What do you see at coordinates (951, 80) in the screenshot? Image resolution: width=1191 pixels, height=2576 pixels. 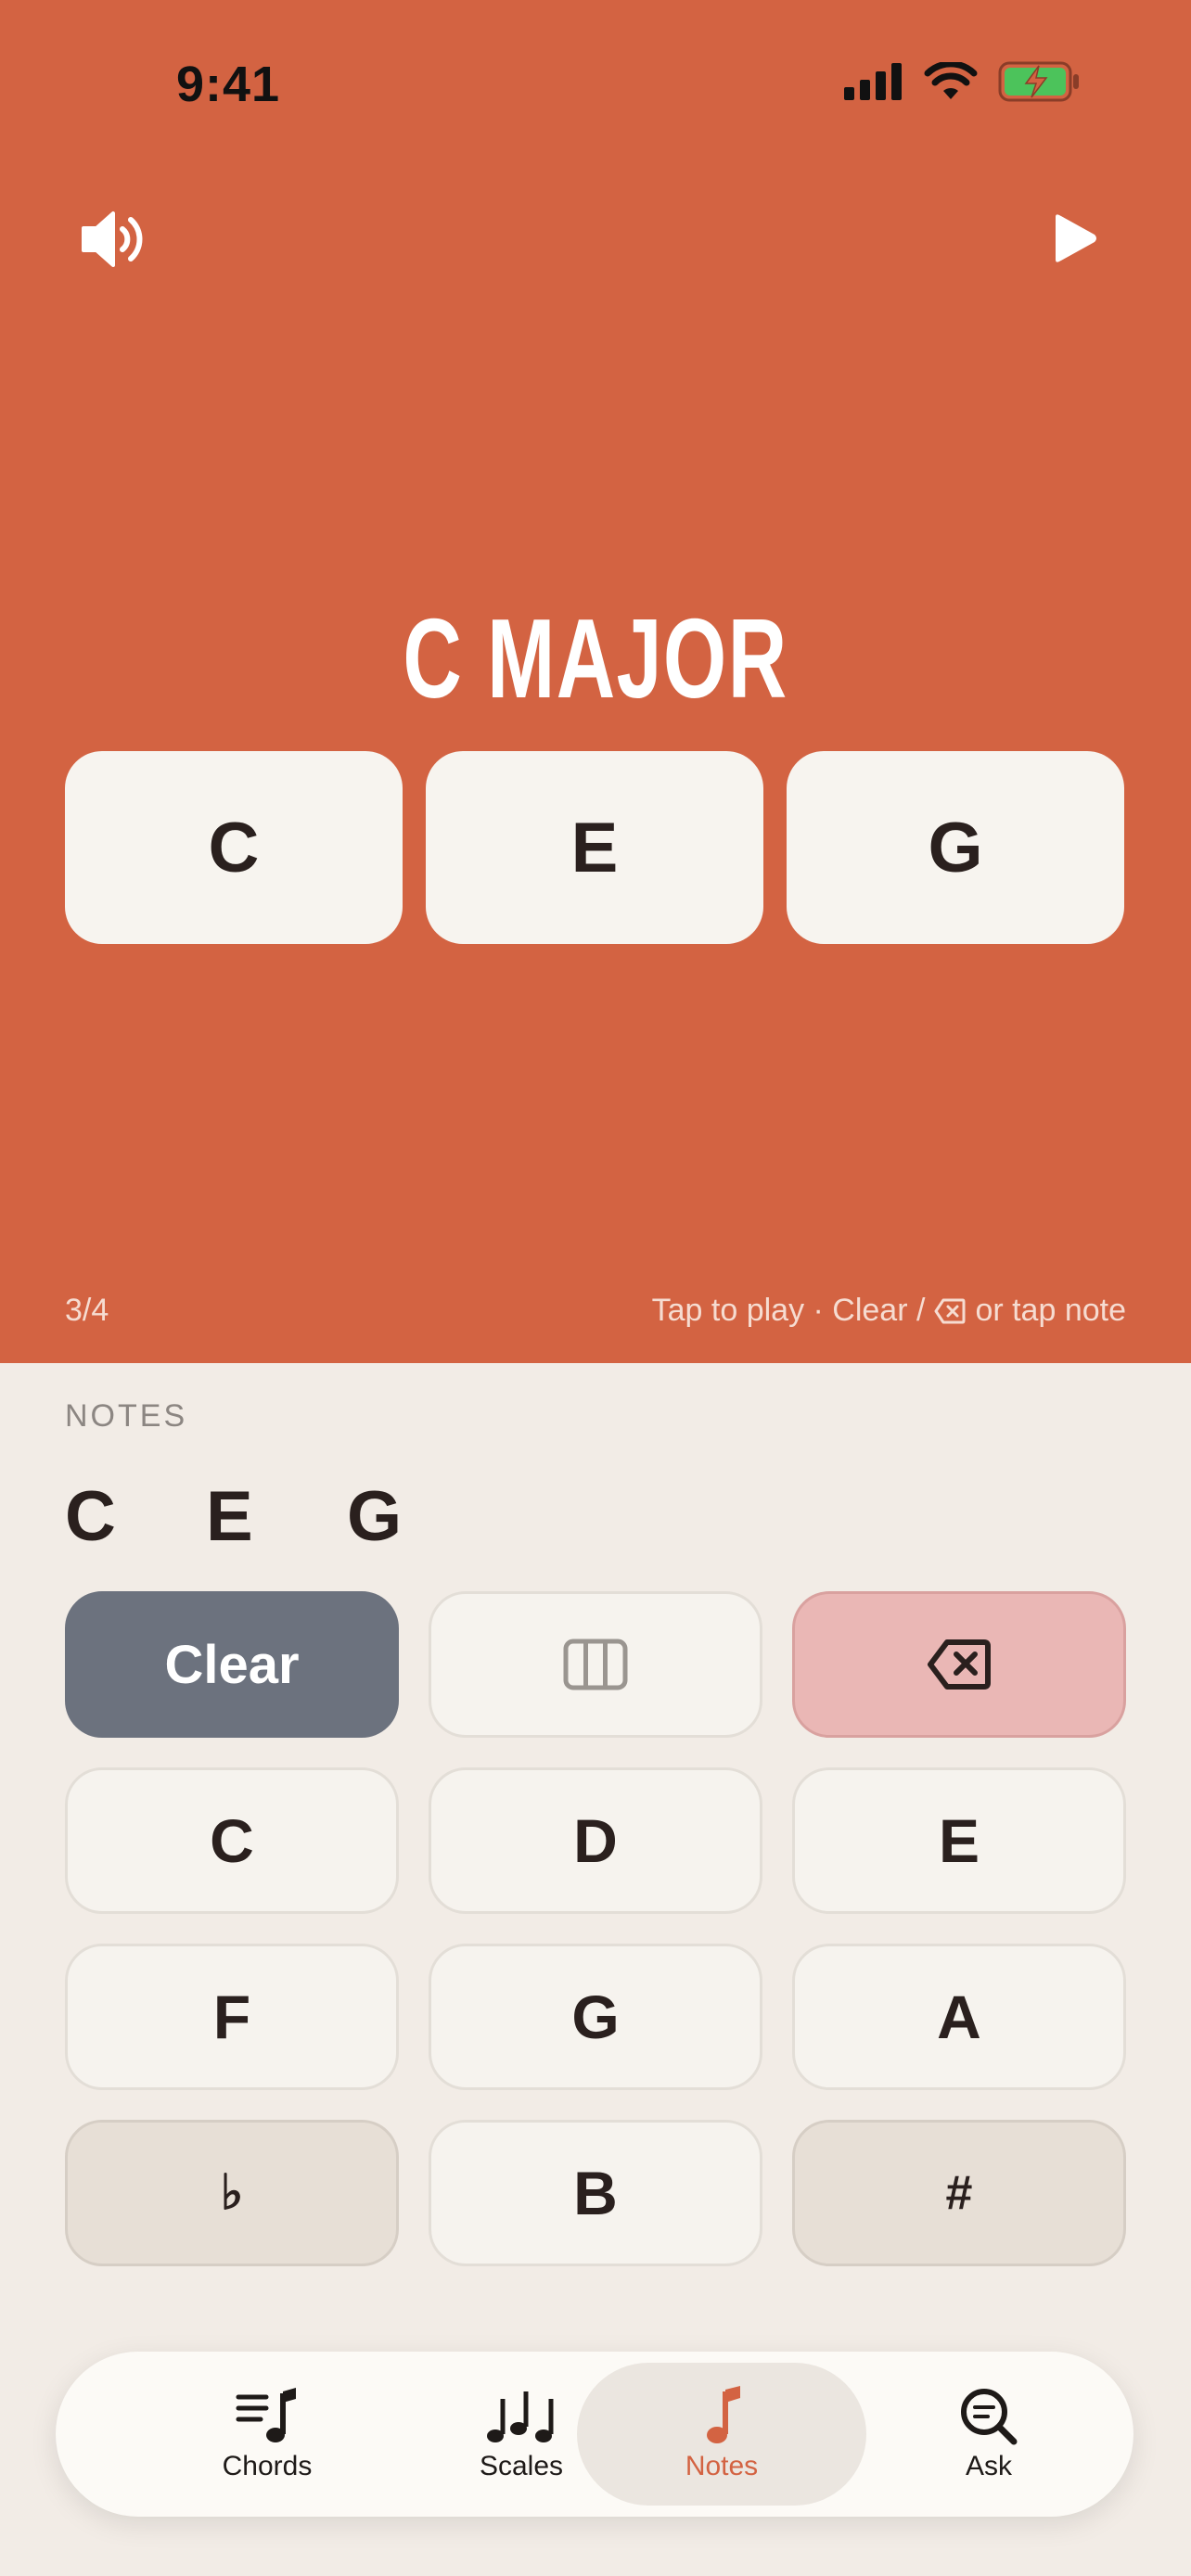 I see `wifi-icon` at bounding box center [951, 80].